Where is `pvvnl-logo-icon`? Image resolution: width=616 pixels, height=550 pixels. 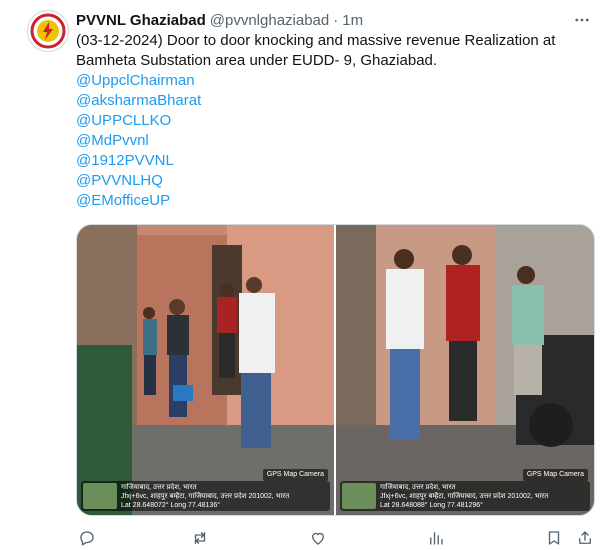
pvvnl-logo-icon is located at coordinates (48, 31).